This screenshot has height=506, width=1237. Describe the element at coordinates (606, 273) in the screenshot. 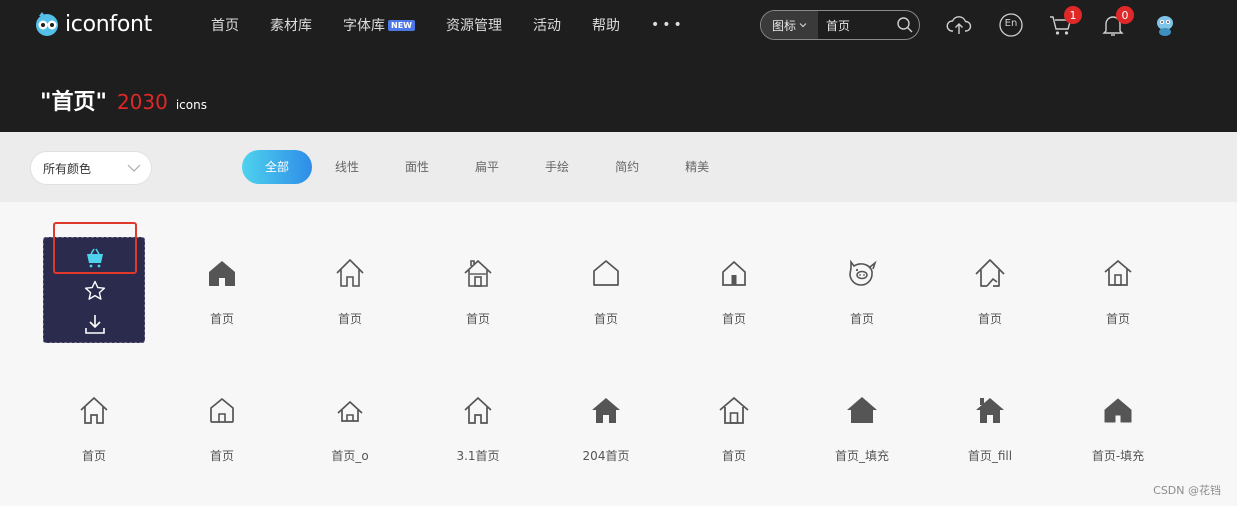

I see `home-pentagon-icon` at that location.